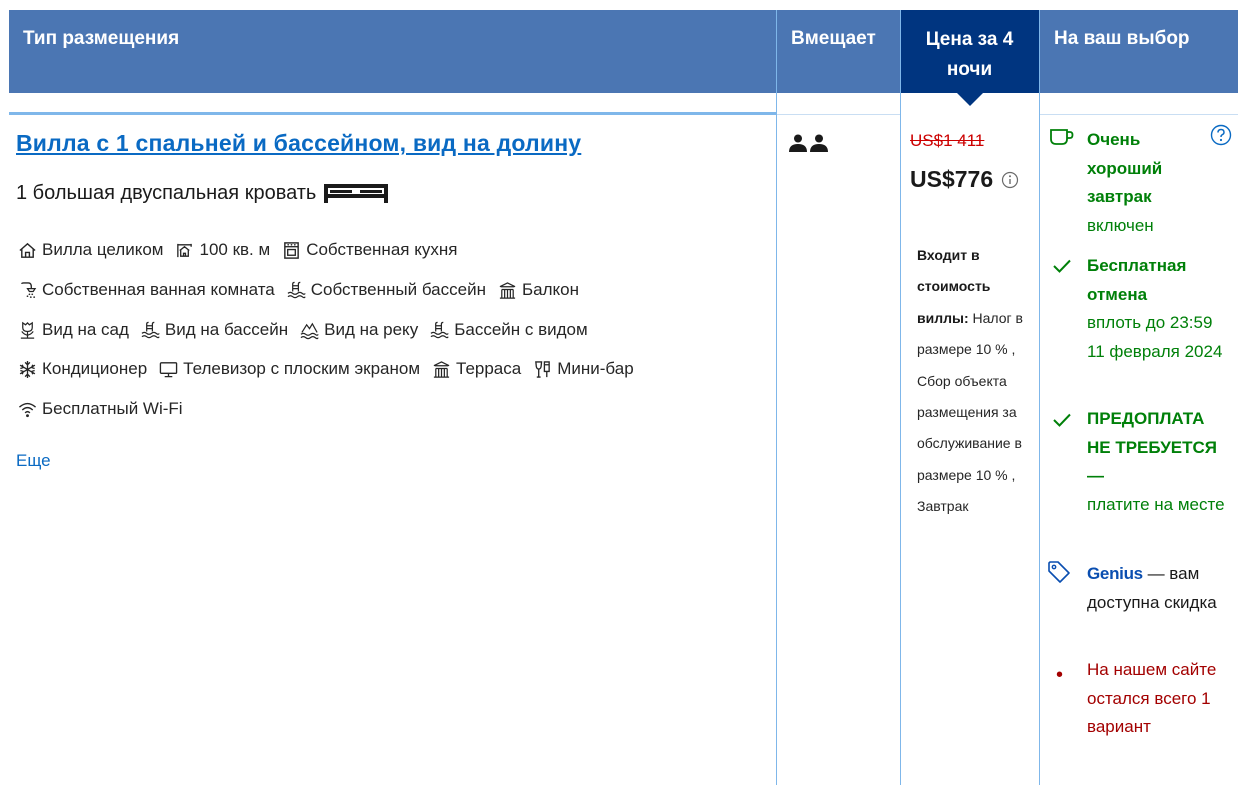 Image resolution: width=1238 pixels, height=785 pixels. I want to click on facility-item: Вид на бассейн, so click(214, 330).